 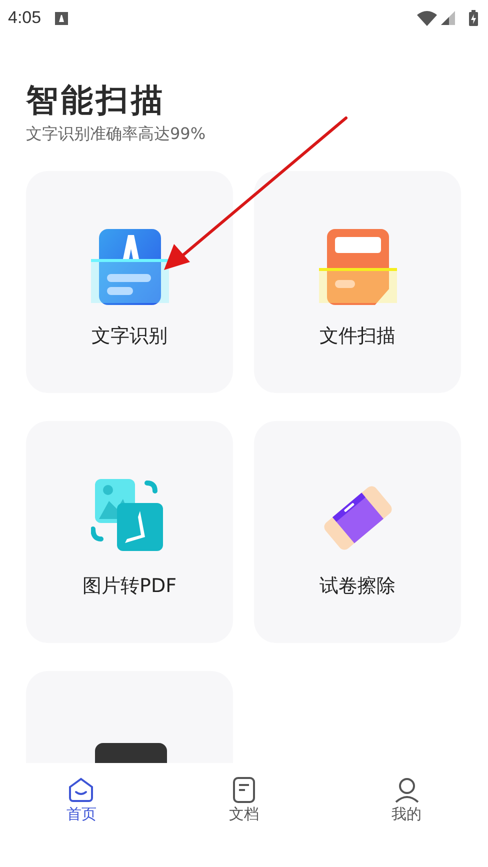 I want to click on nav-tab: 我的, so click(x=406, y=815).